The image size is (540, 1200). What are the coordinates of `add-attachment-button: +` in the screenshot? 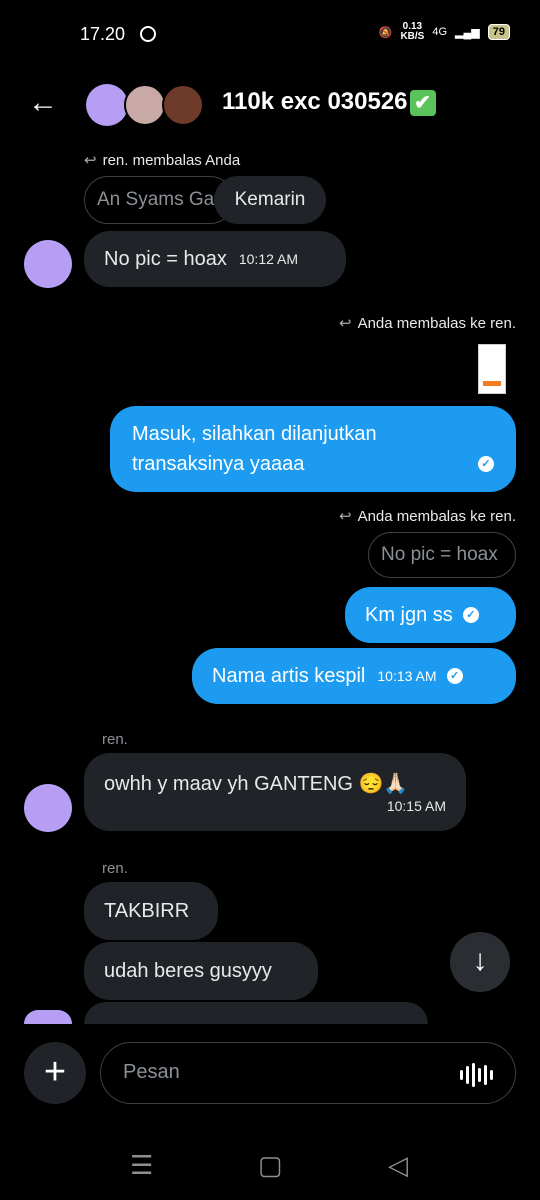 It's located at (55, 1073).